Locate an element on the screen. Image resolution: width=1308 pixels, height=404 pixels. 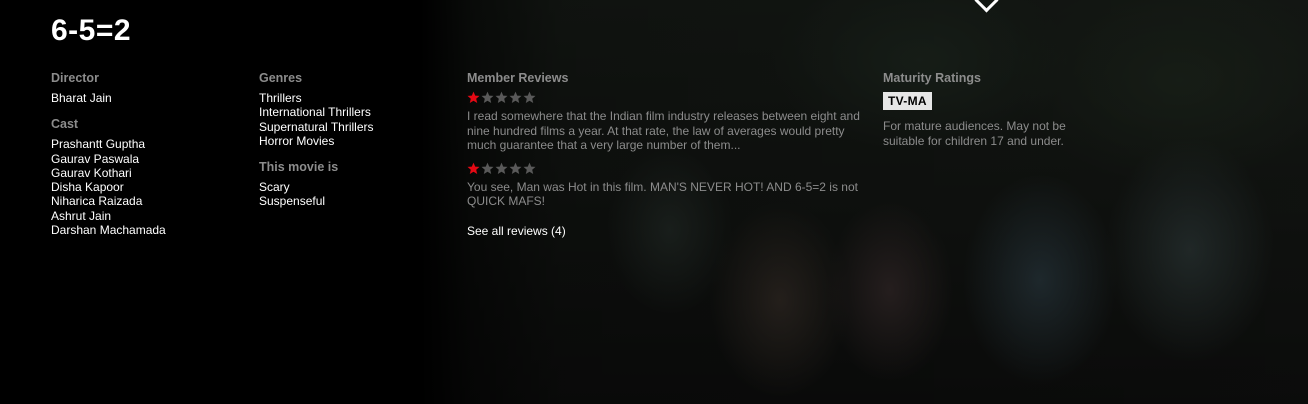
cast-member: Gaurav Kothari is located at coordinates (146, 173).